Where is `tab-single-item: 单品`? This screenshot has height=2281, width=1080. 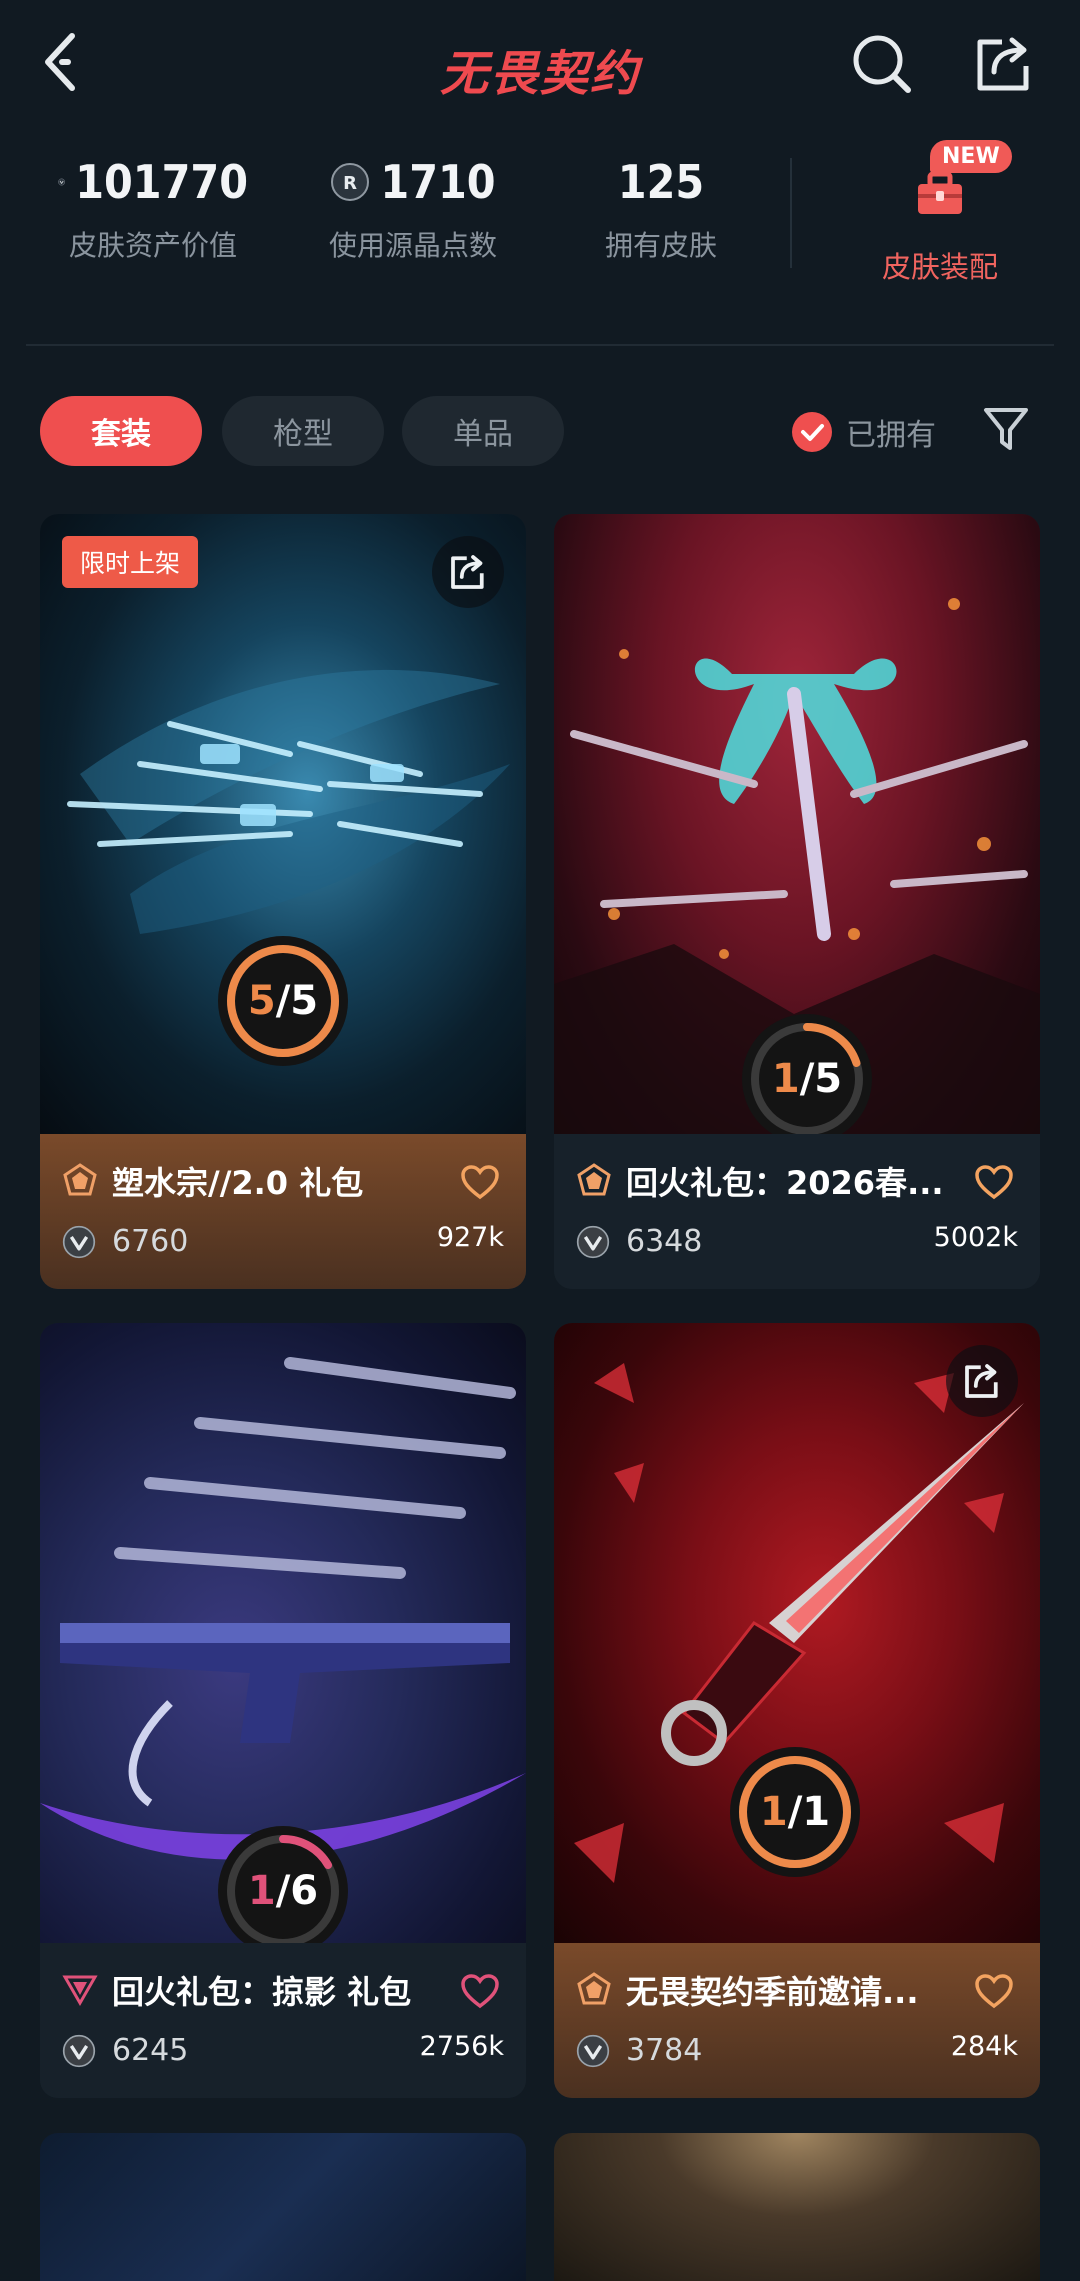
tab-single-item: 单品 is located at coordinates (483, 431).